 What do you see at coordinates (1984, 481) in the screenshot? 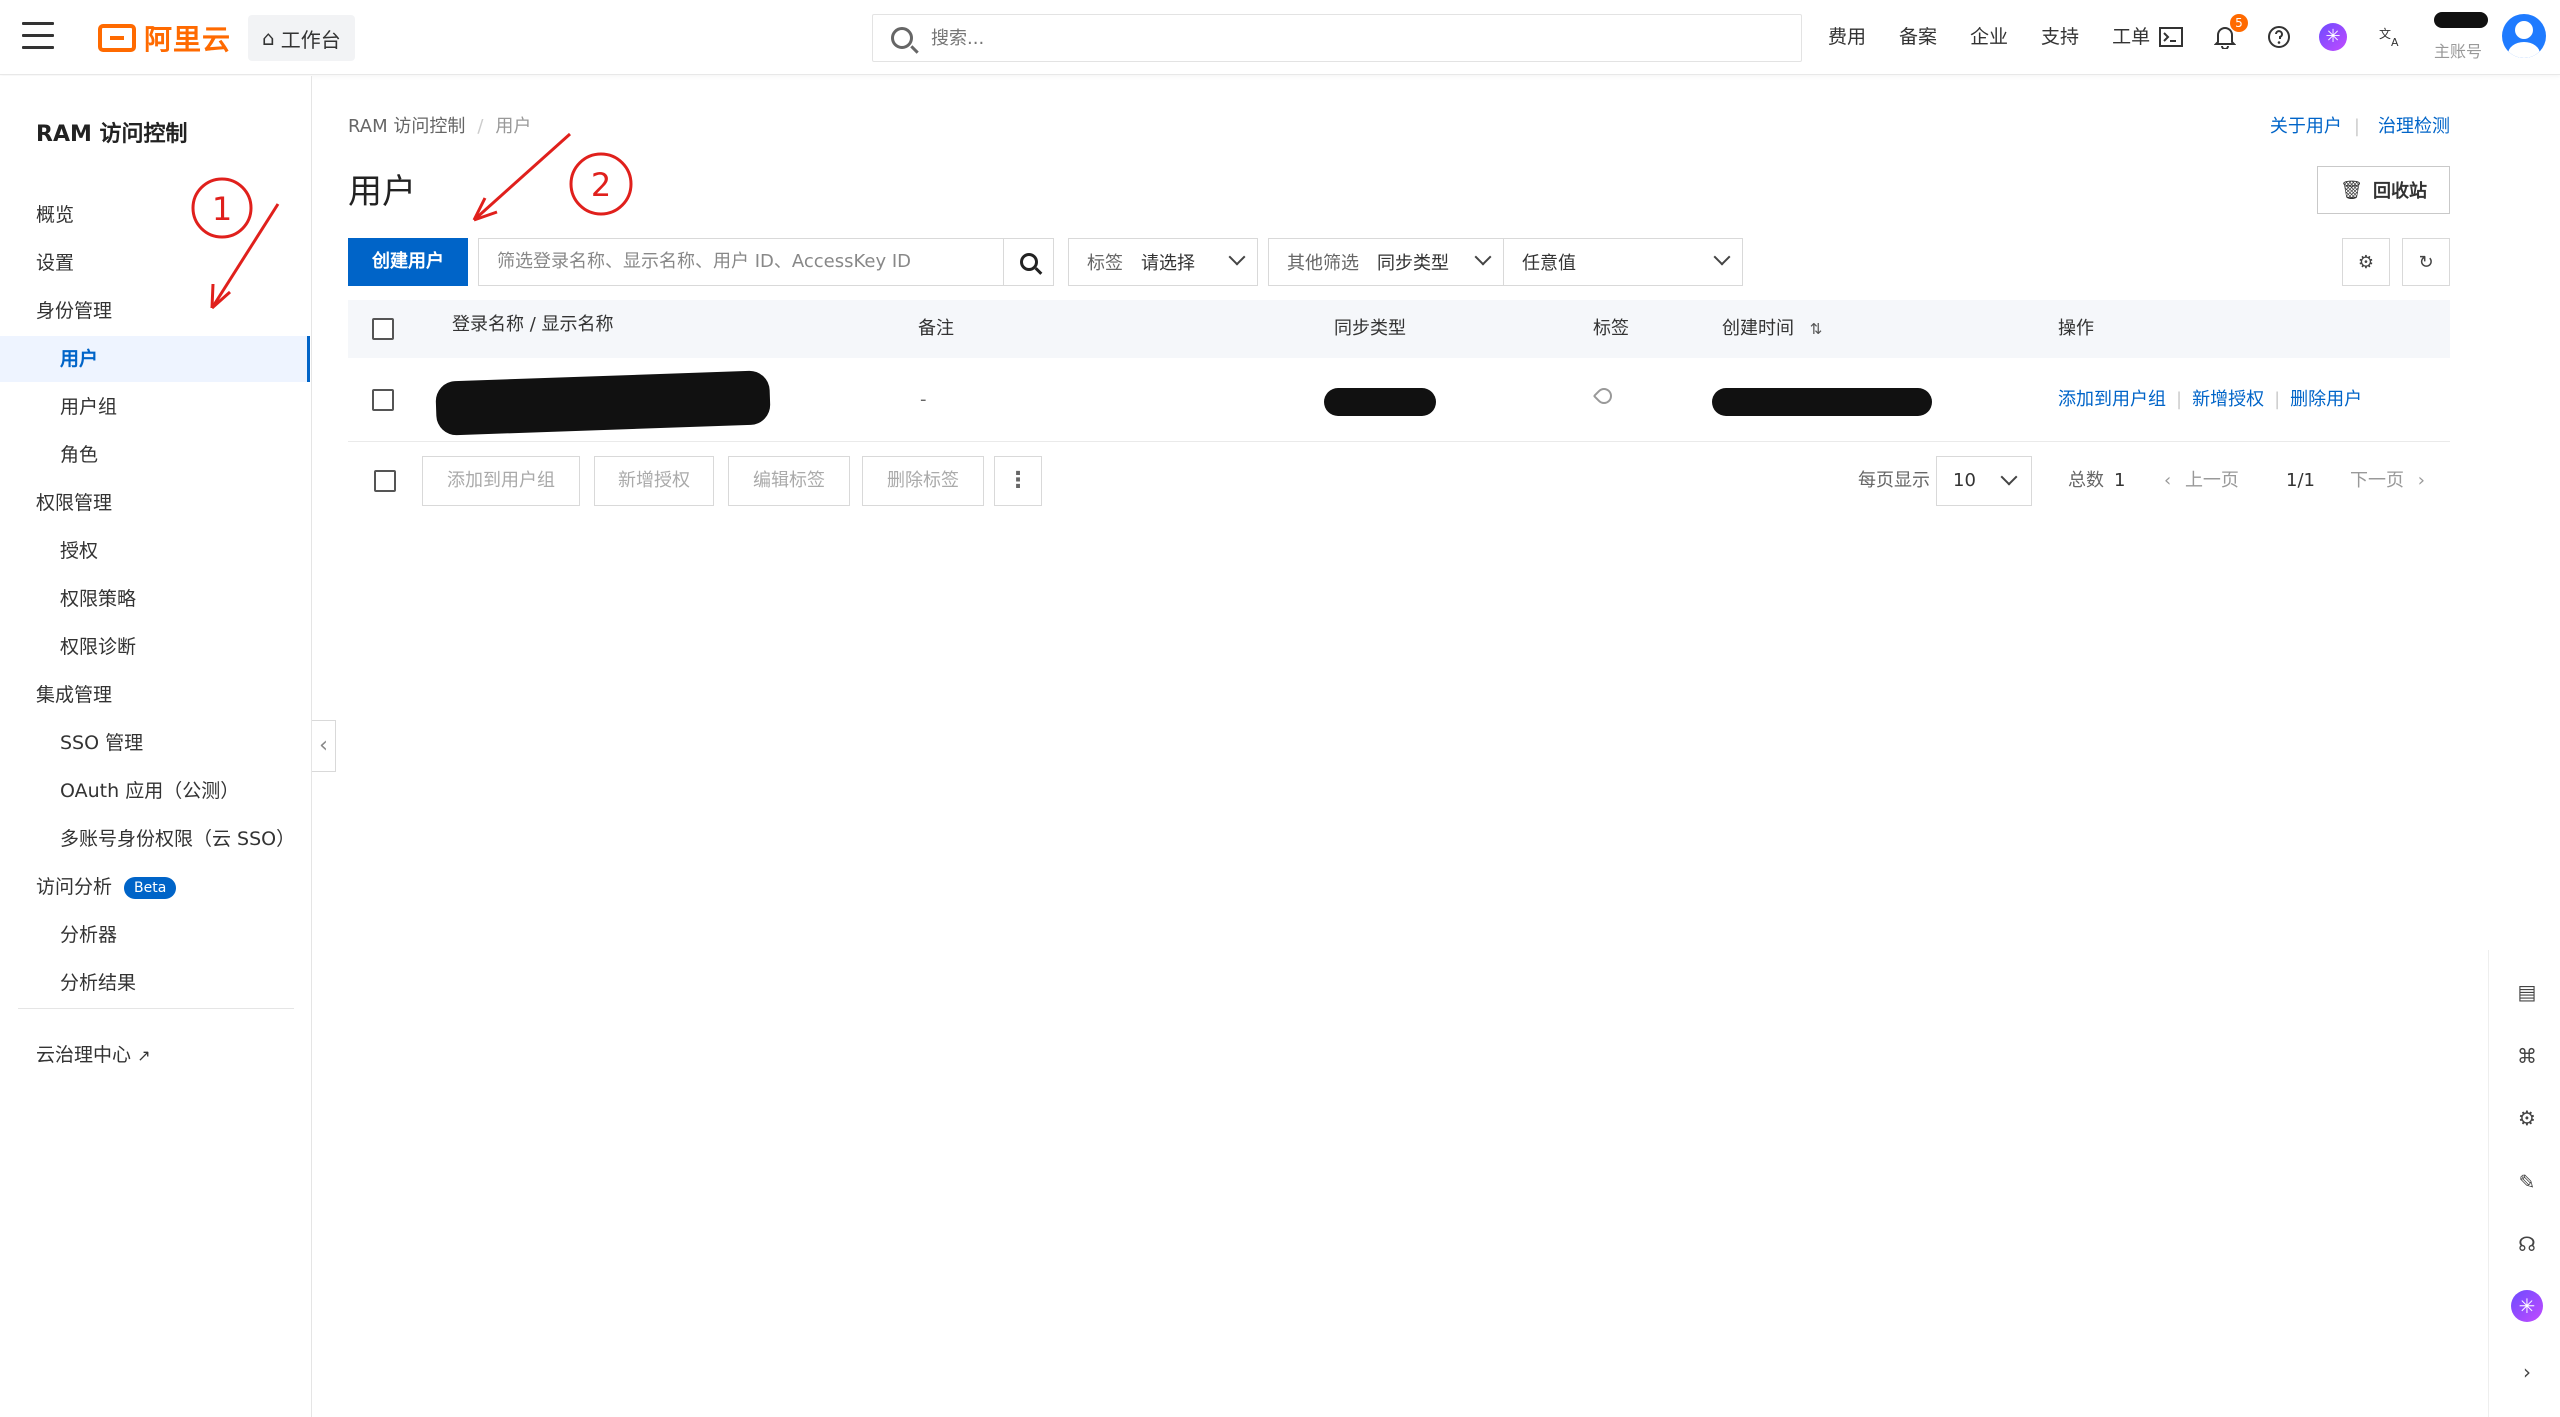
I see `page-size-select: 10` at bounding box center [1984, 481].